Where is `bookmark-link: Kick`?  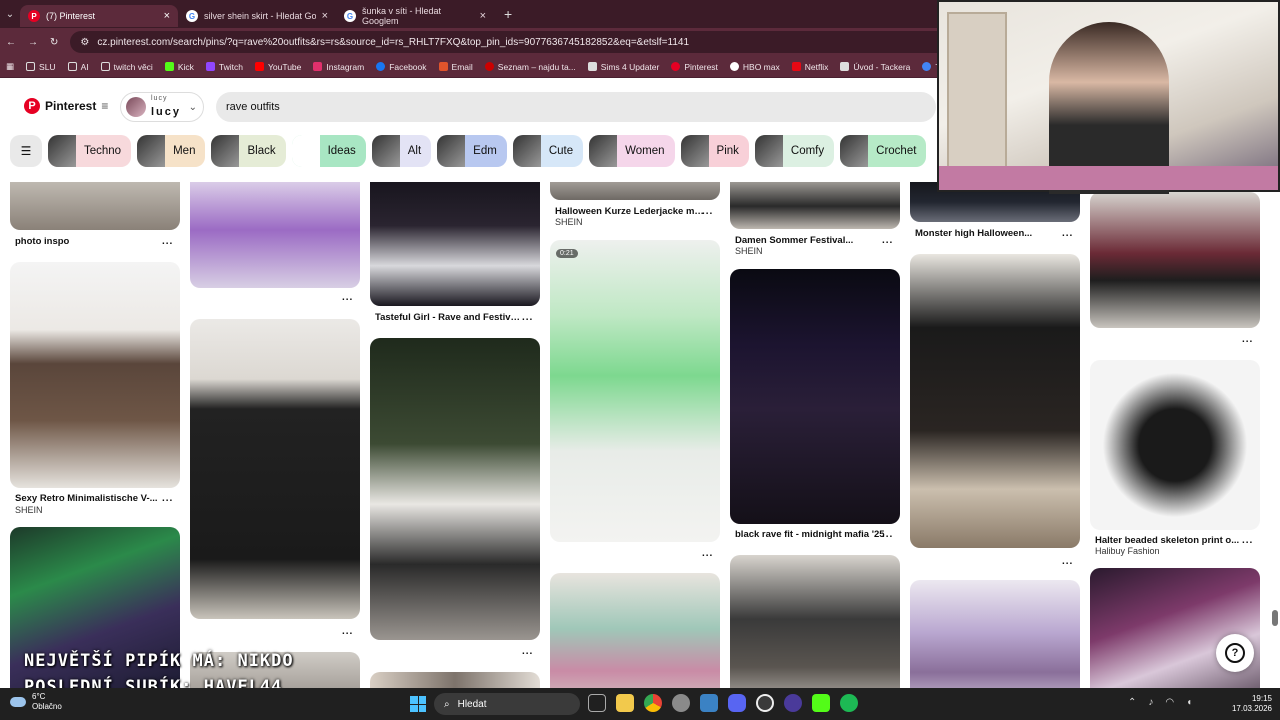
bookmark-link: Kick is located at coordinates (179, 67).